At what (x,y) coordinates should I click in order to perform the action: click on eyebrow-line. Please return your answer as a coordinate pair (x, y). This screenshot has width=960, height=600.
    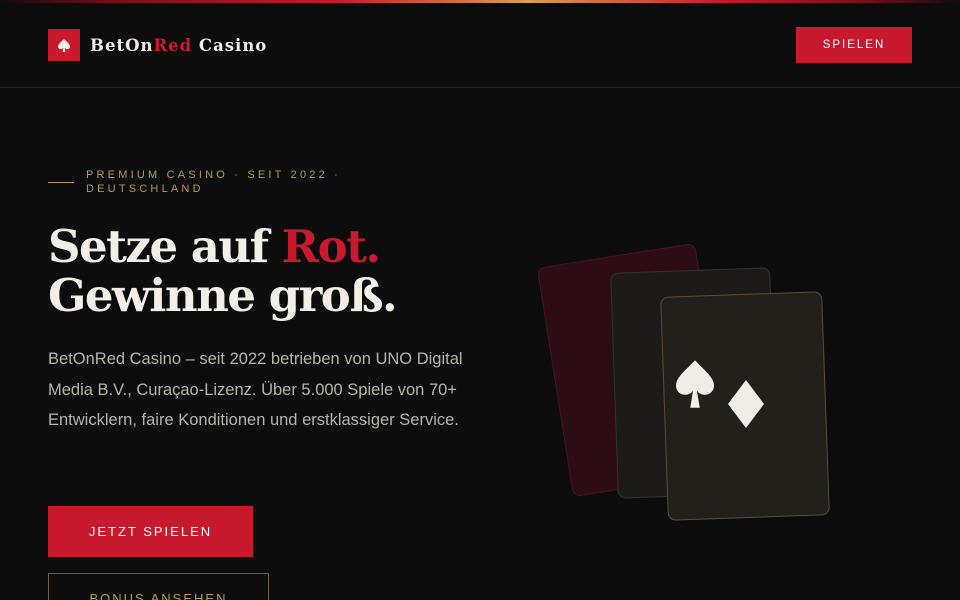
    Looking at the image, I should click on (61, 182).